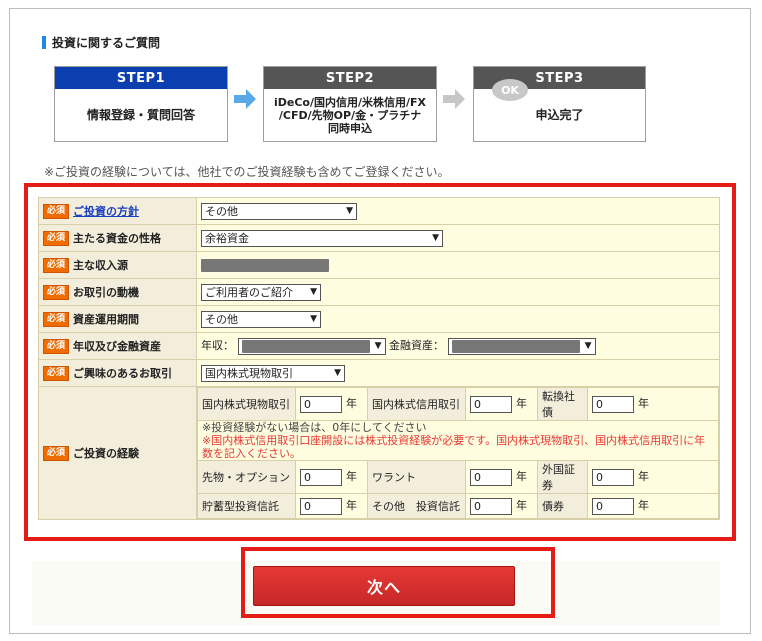  Describe the element at coordinates (106, 453) in the screenshot. I see `experience-label: ご投資の経験` at that location.